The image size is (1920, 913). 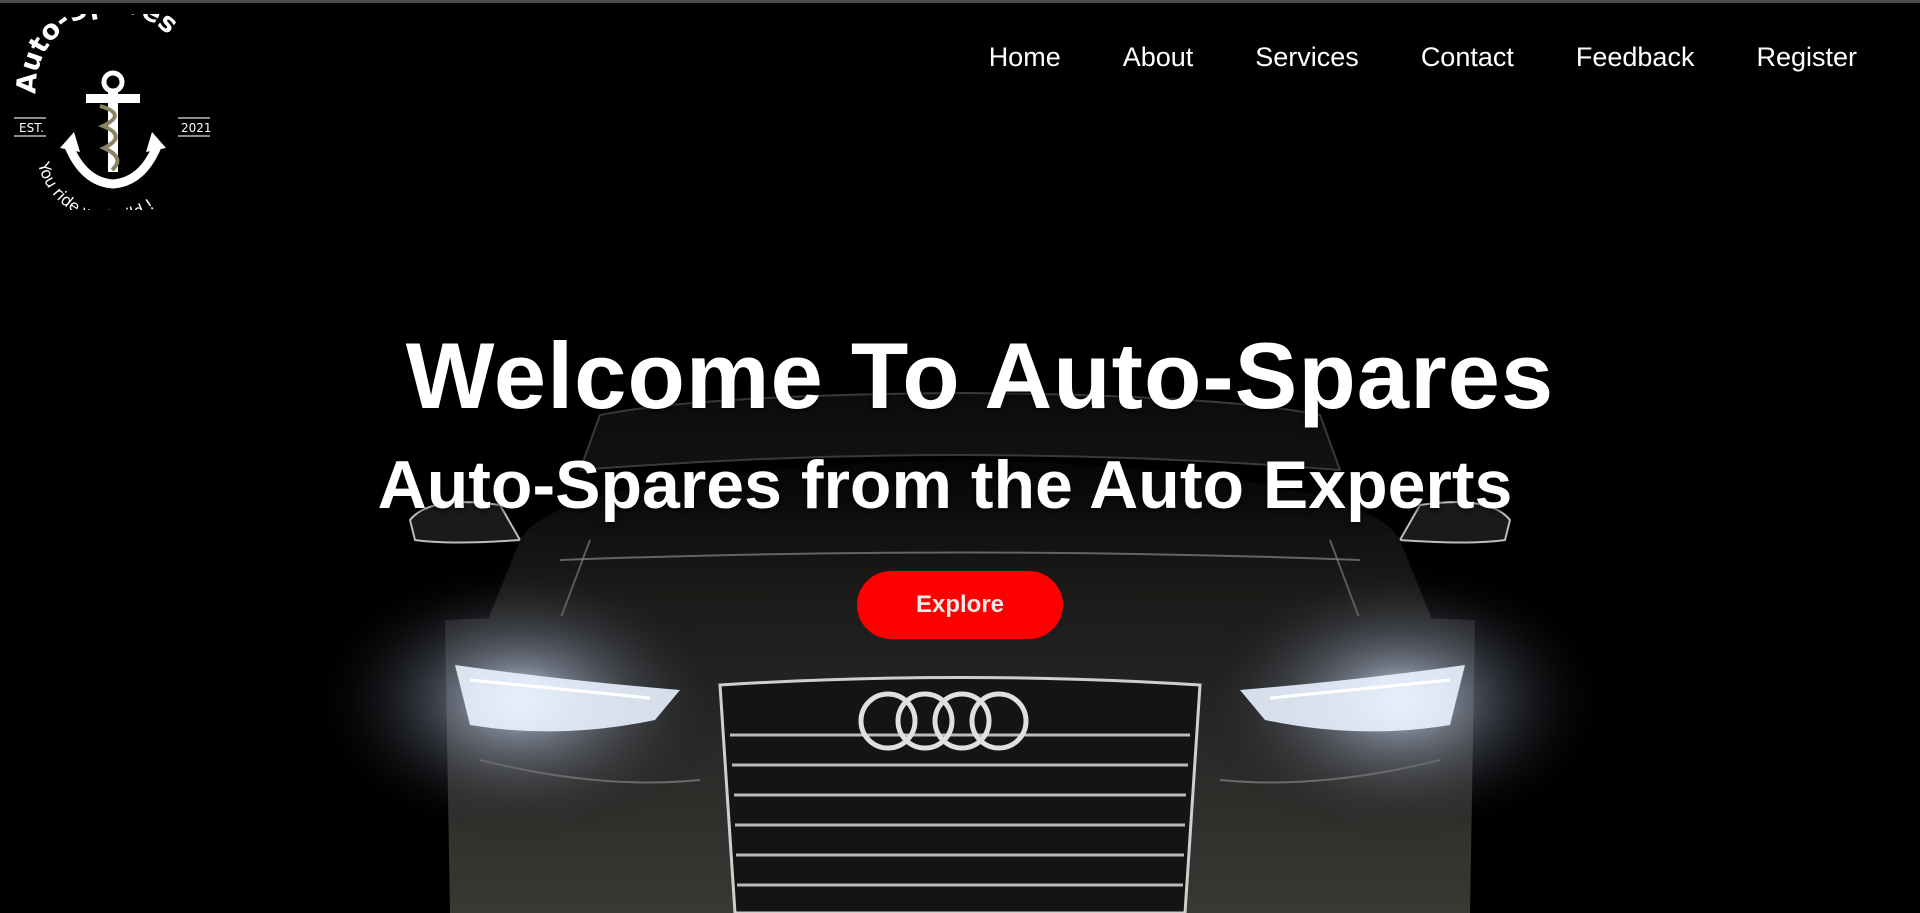 I want to click on logo-year-text: 2021, so click(x=196, y=128).